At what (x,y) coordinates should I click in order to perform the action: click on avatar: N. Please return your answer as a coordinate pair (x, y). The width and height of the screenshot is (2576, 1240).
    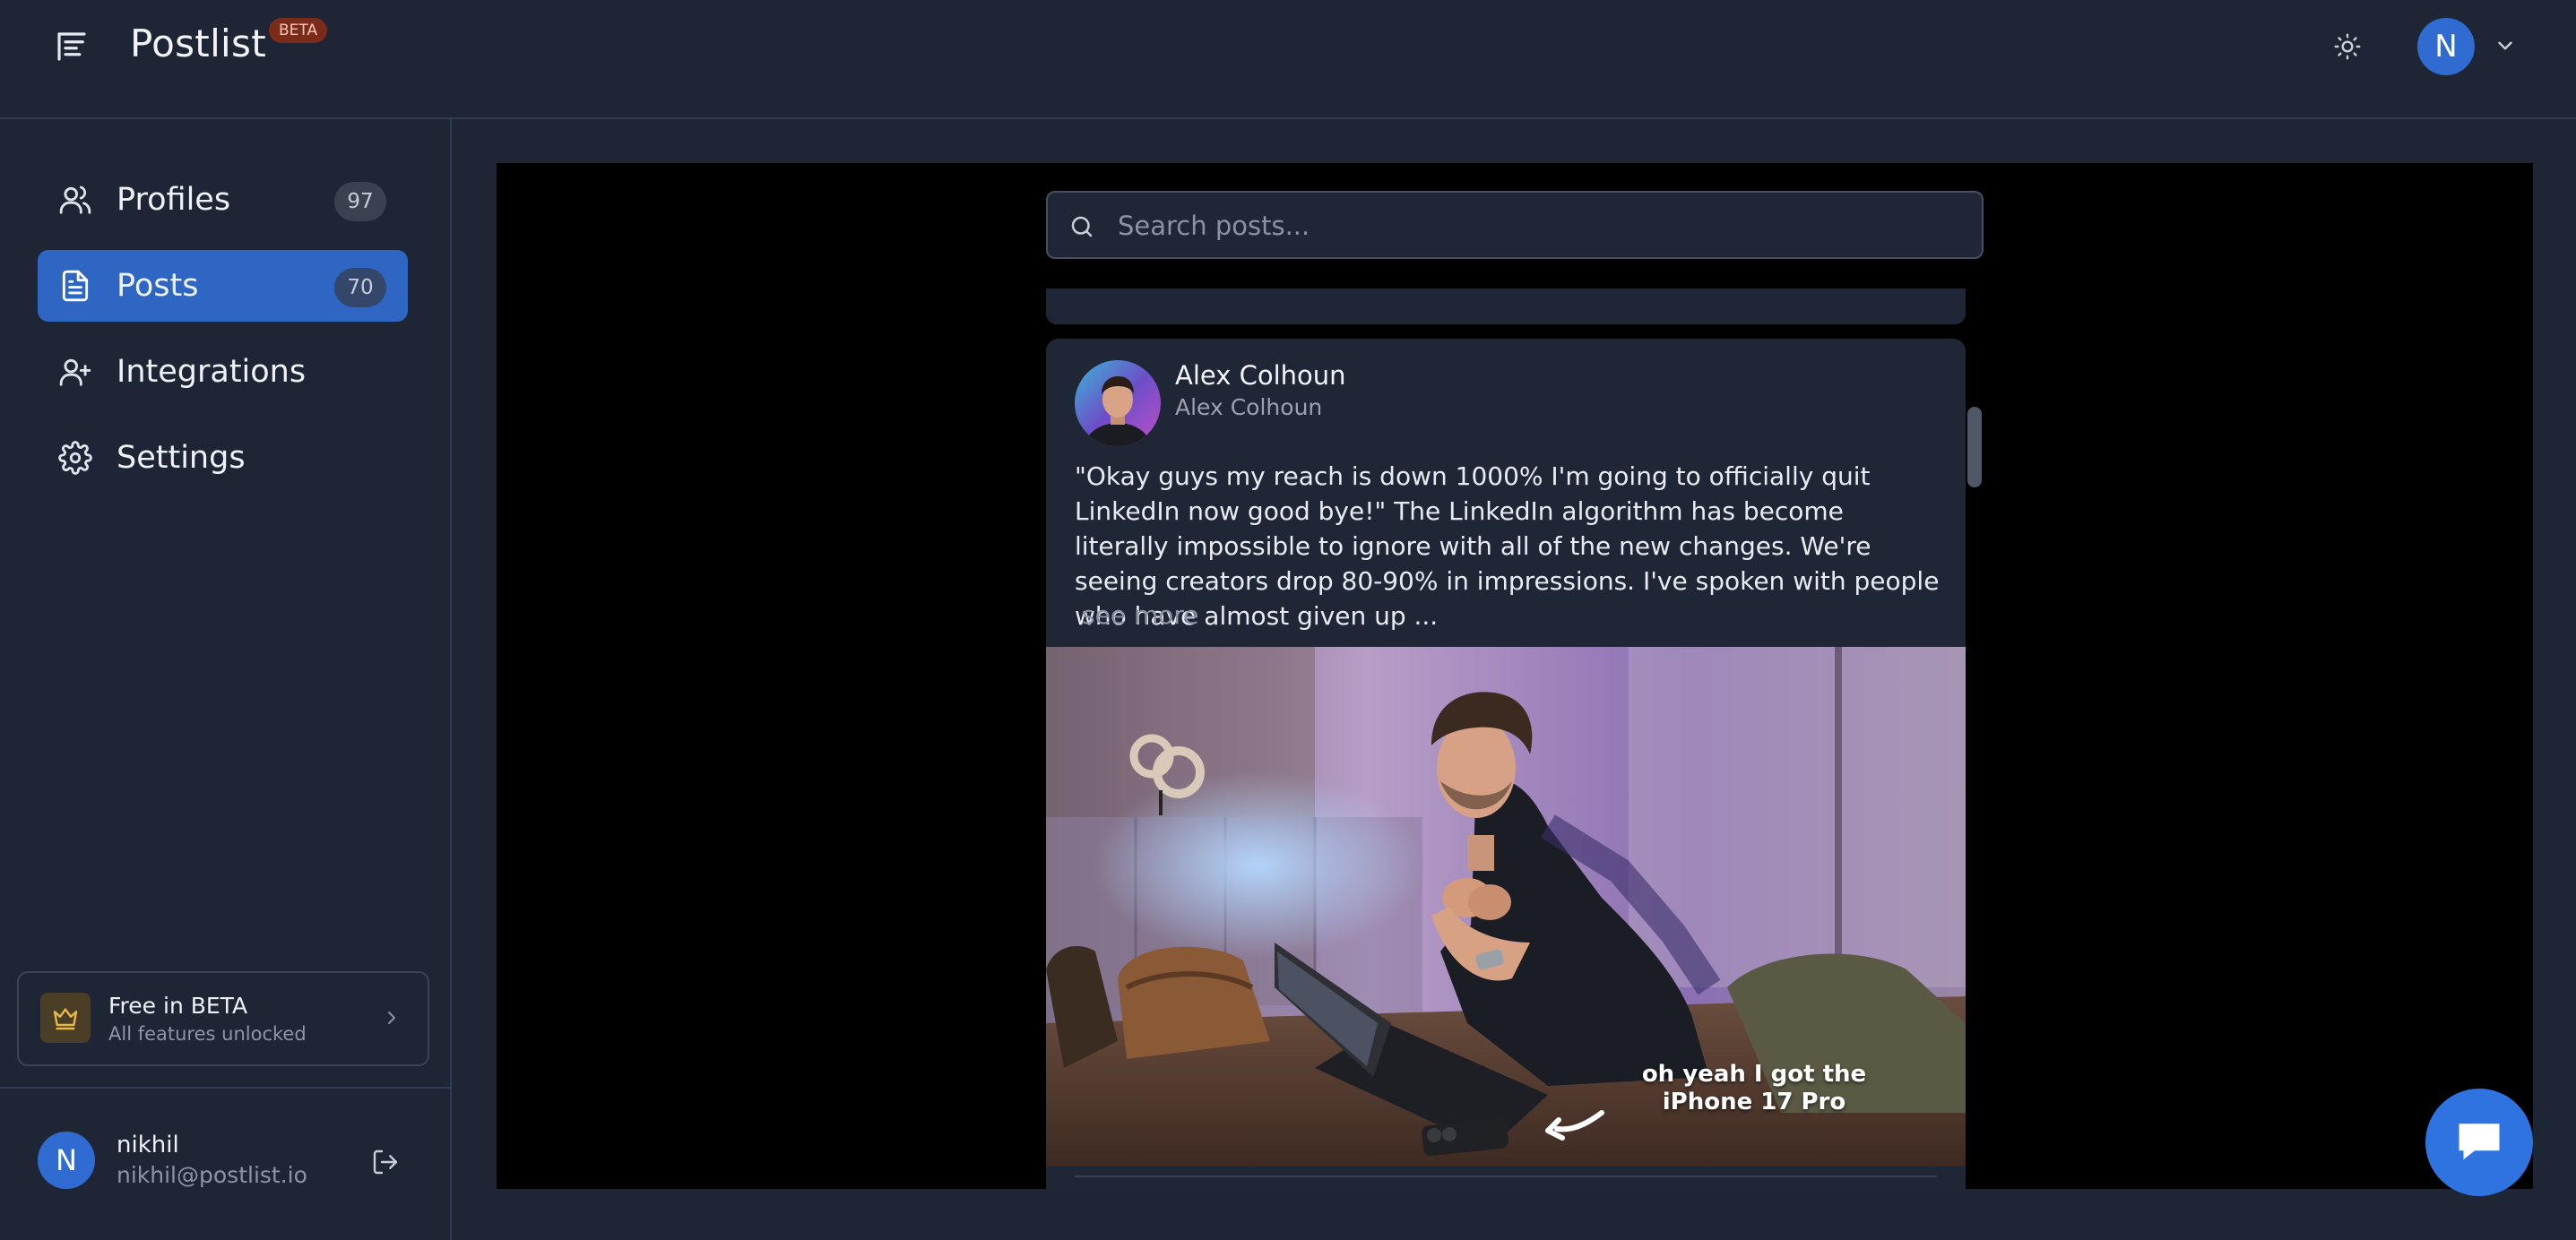
    Looking at the image, I should click on (66, 1160).